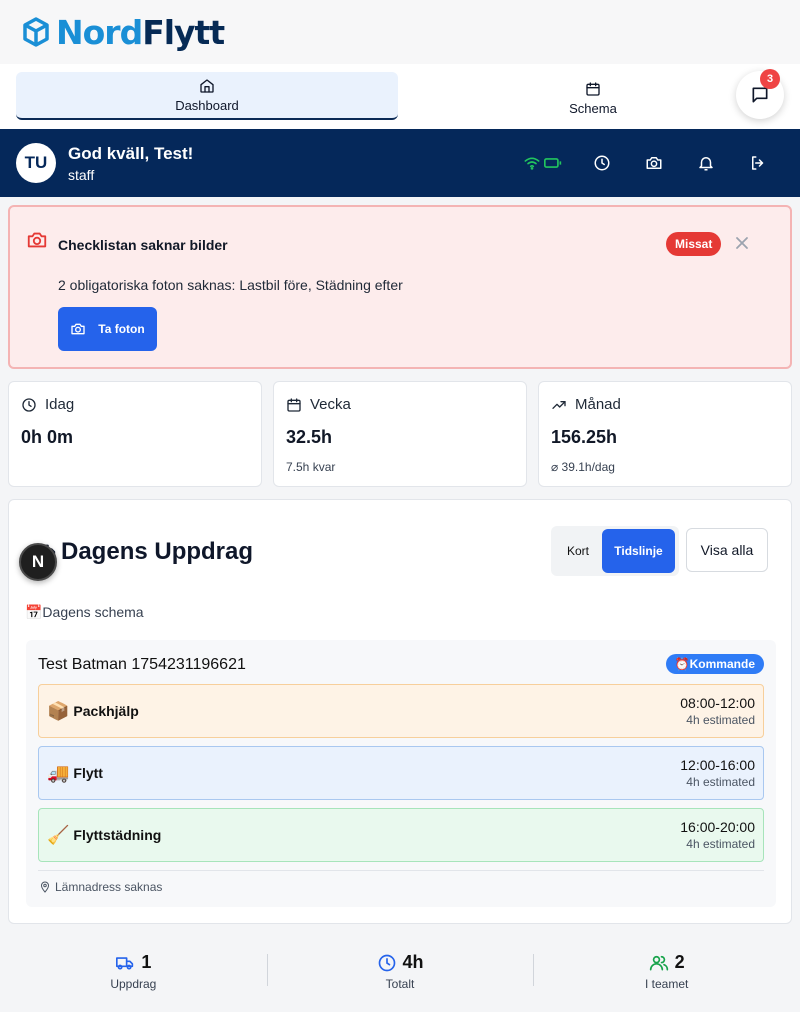 This screenshot has width=800, height=1012. I want to click on task-name: Packhjälp, so click(106, 711).